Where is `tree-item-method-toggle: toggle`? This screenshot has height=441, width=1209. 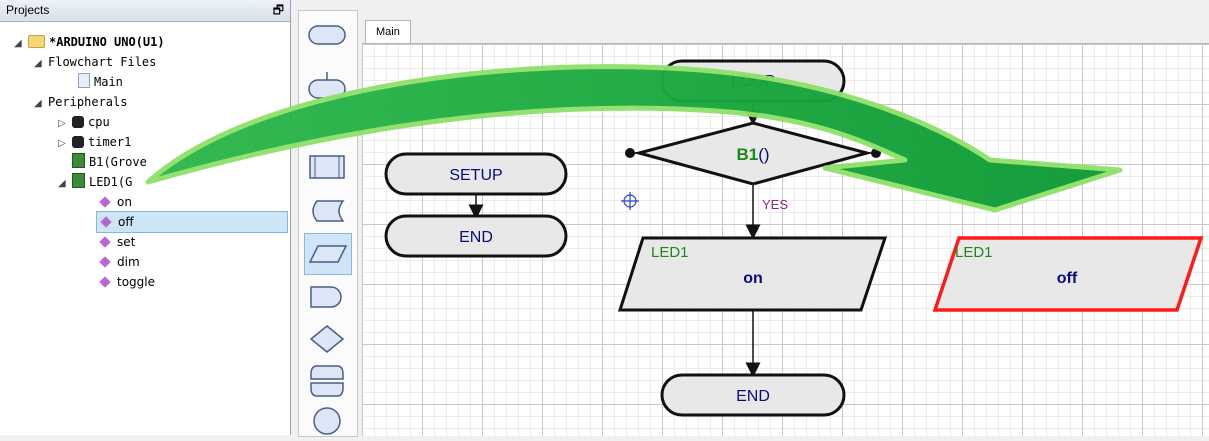
tree-item-method-toggle: toggle is located at coordinates (126, 282).